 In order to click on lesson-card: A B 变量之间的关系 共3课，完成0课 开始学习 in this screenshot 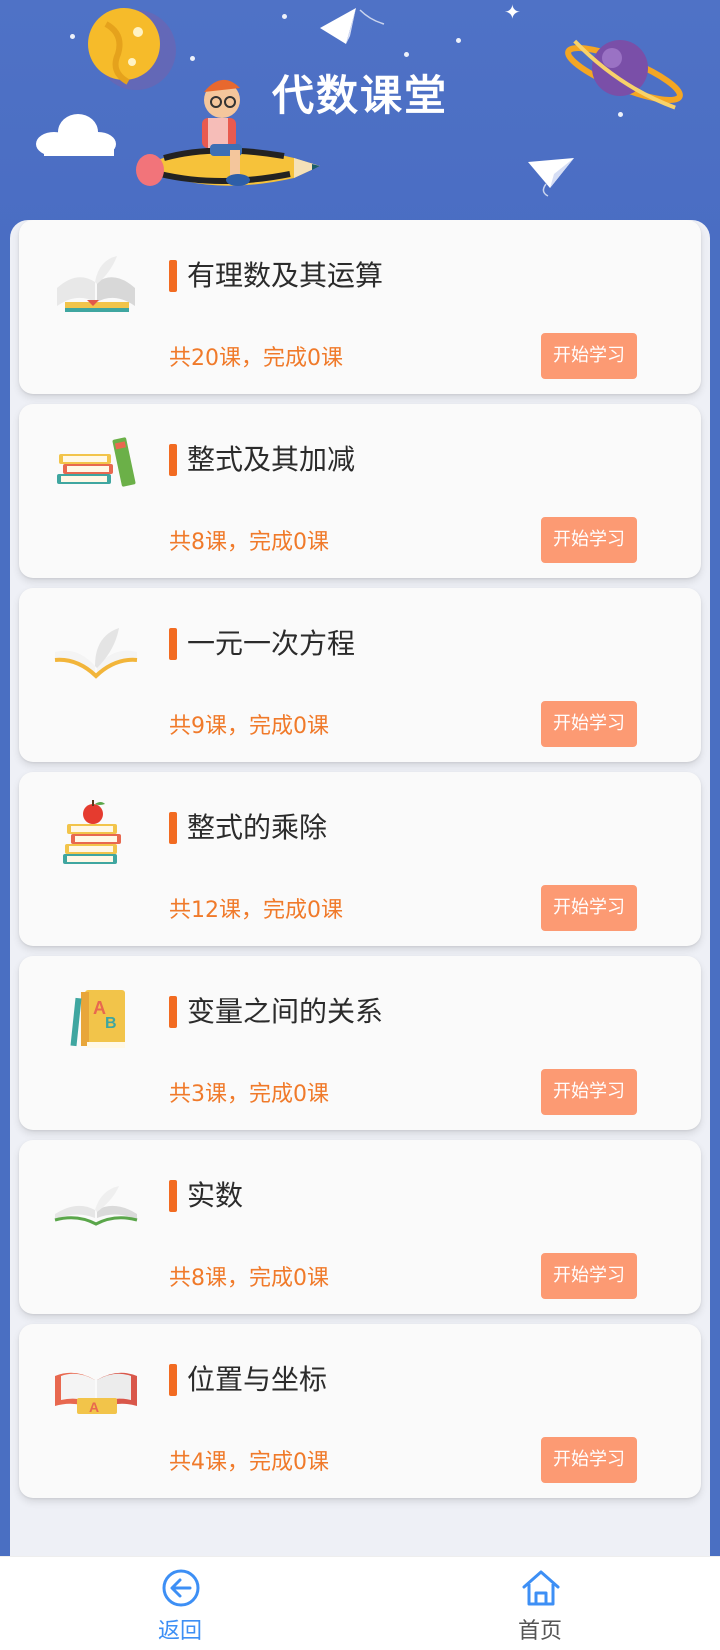, I will do `click(360, 1043)`.